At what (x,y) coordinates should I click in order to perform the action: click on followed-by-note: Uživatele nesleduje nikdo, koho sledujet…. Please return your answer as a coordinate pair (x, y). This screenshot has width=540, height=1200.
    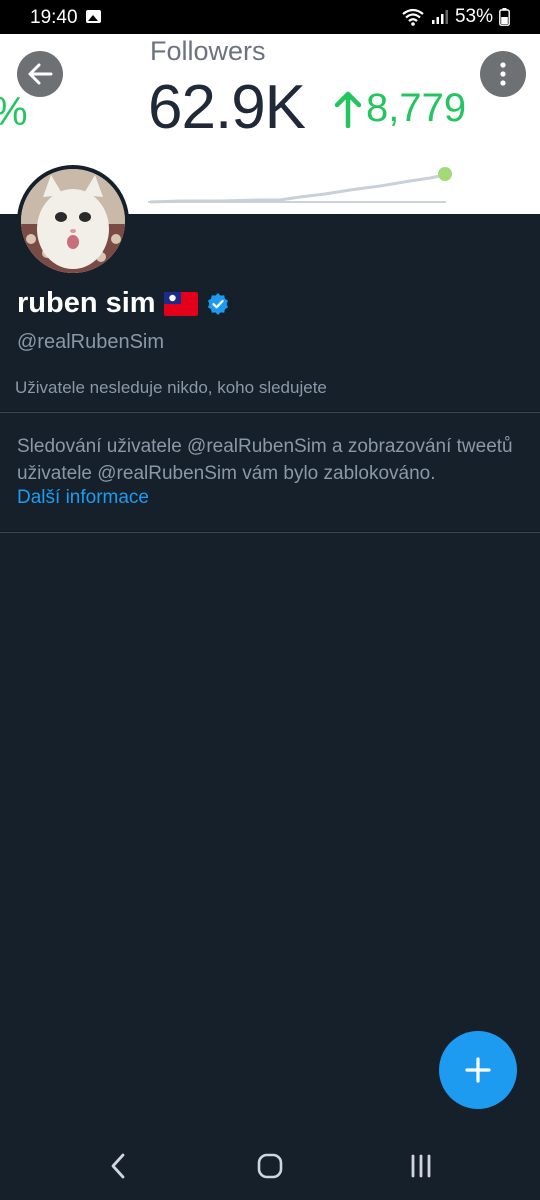
    Looking at the image, I should click on (171, 387).